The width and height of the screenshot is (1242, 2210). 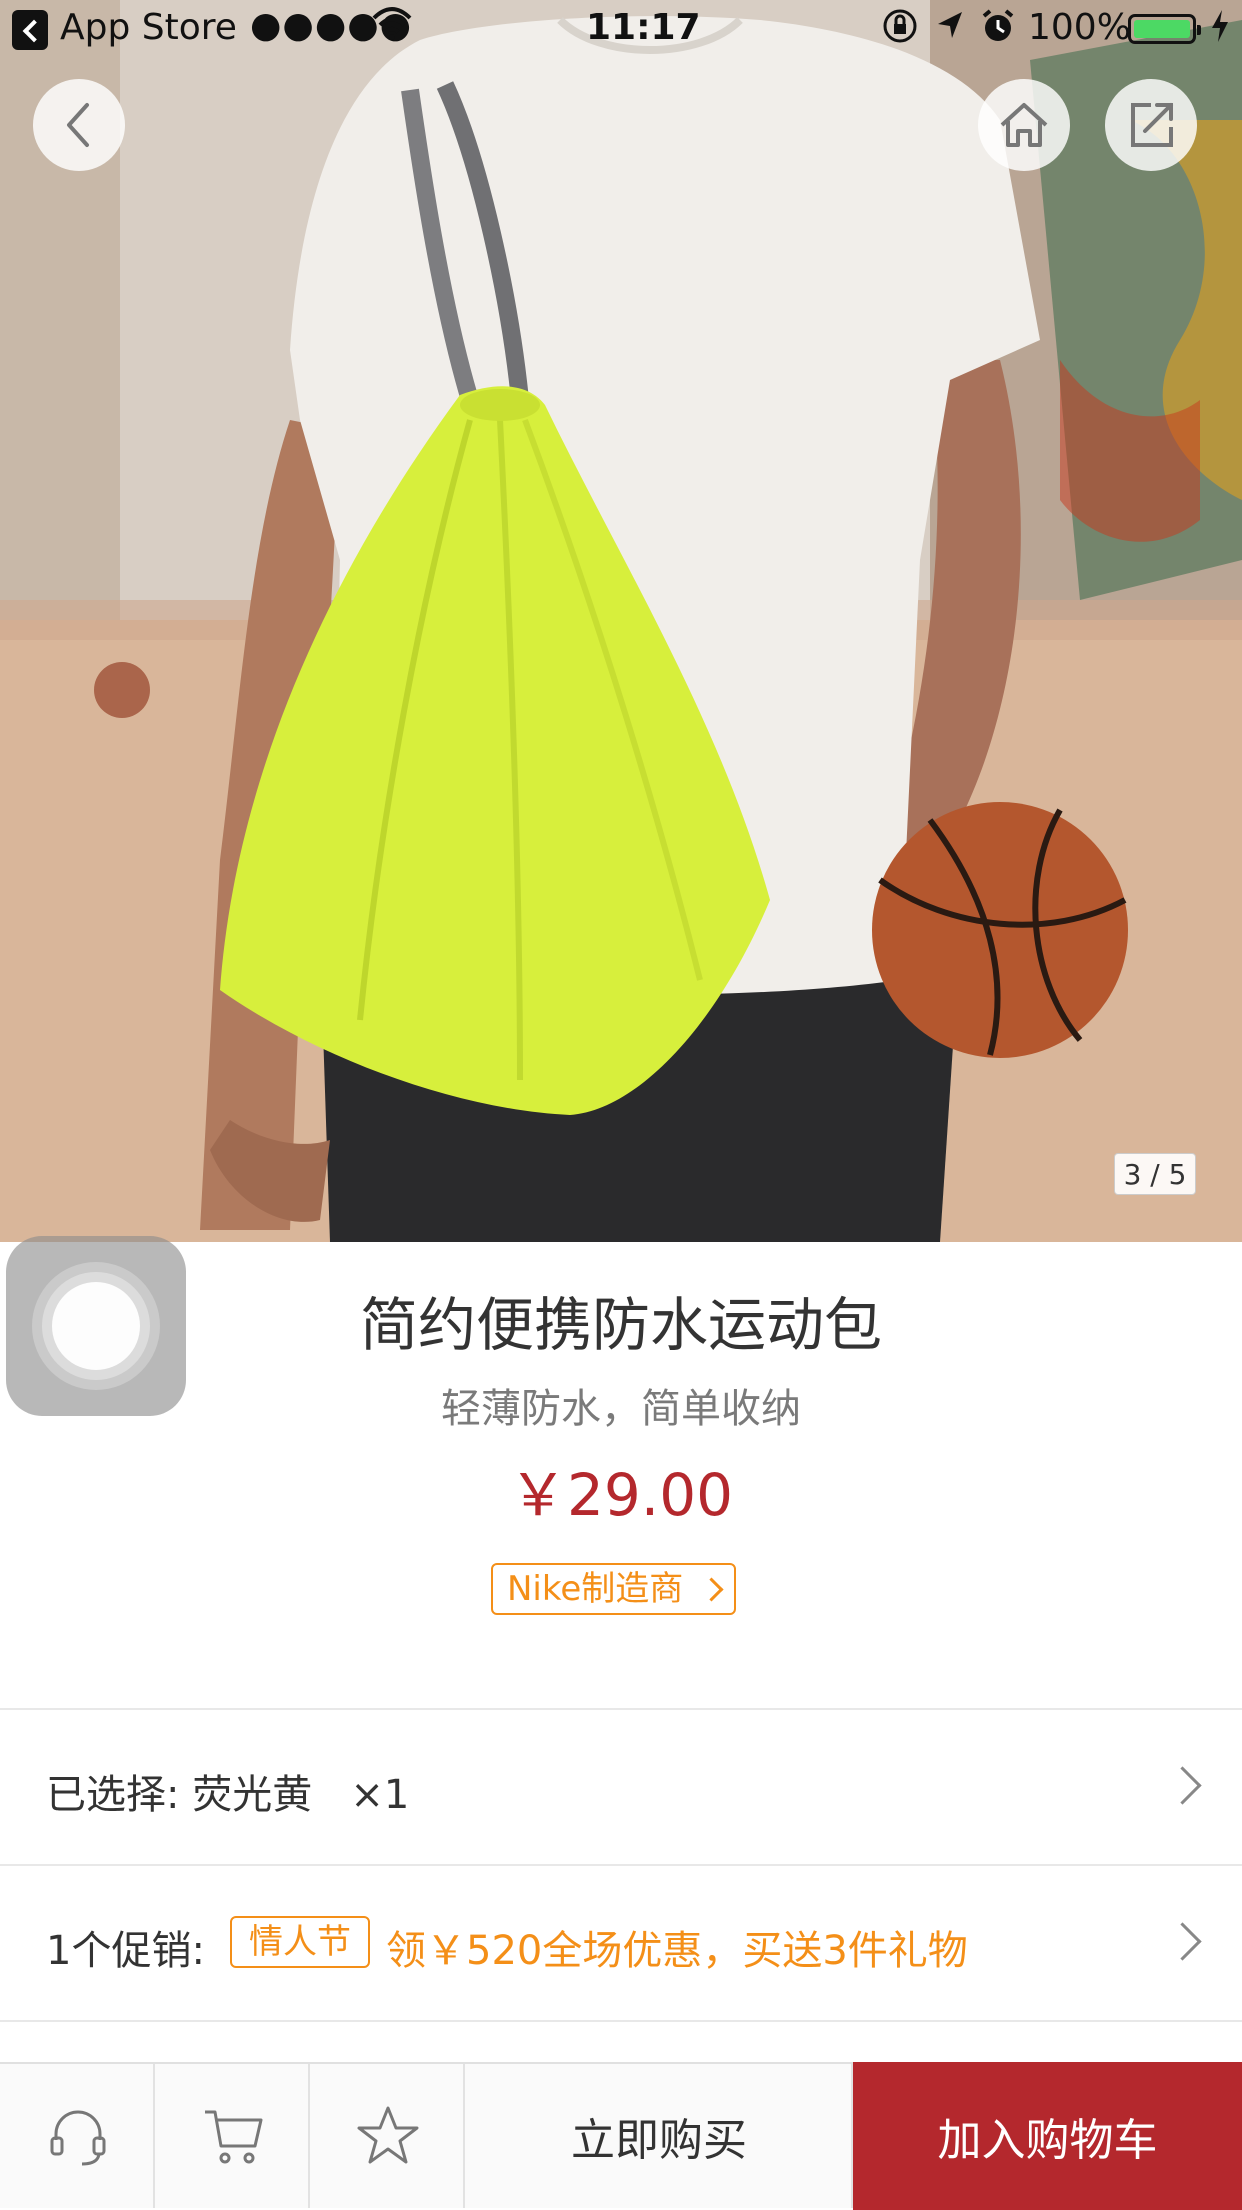 I want to click on back-to-app-icon, so click(x=30, y=30).